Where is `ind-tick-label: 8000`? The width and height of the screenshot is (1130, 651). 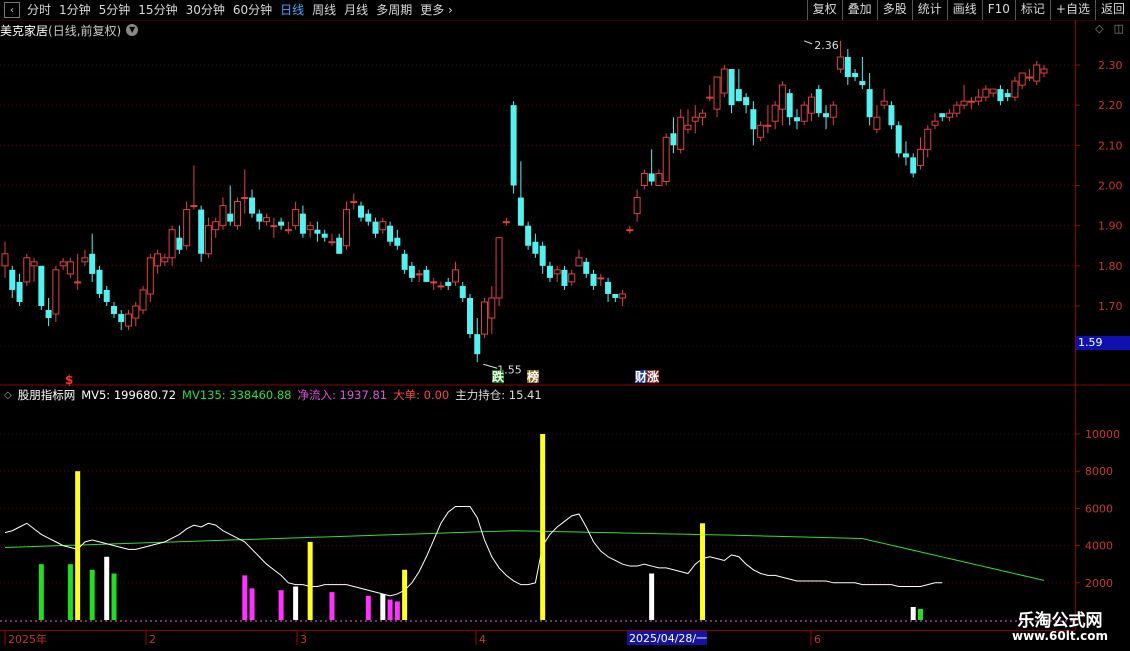 ind-tick-label: 8000 is located at coordinates (1099, 471).